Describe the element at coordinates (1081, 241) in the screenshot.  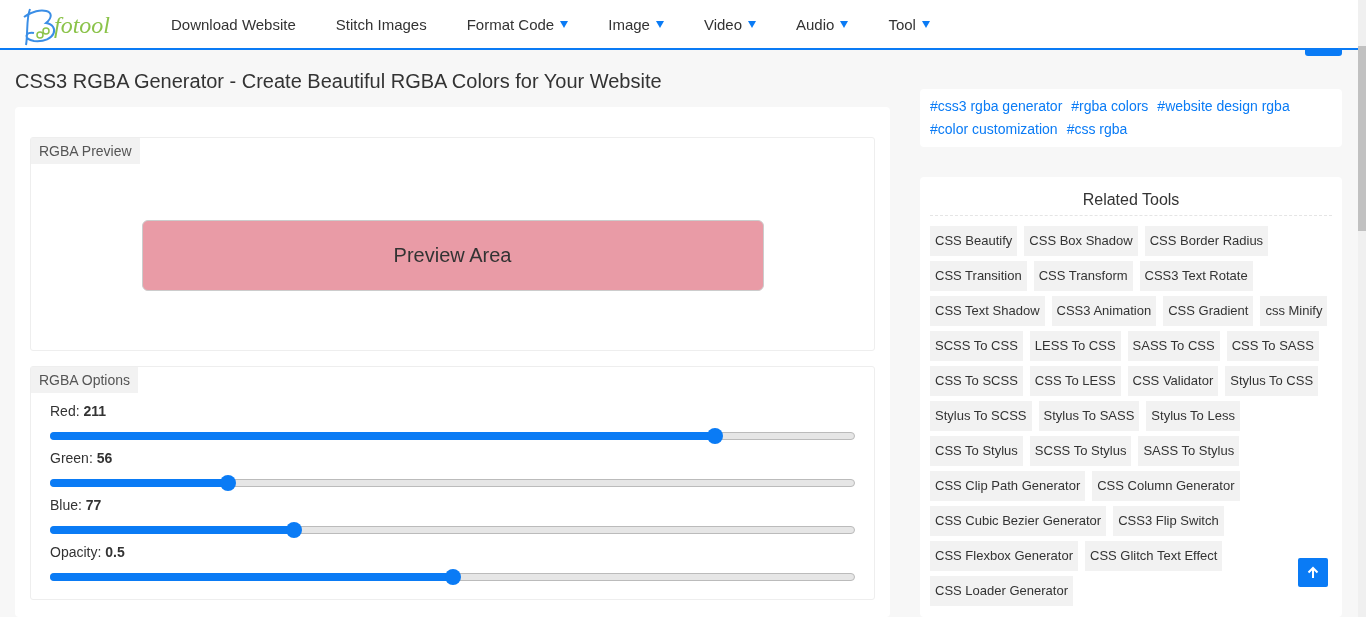
I see `related-tool-link: CSS Box Shadow` at that location.